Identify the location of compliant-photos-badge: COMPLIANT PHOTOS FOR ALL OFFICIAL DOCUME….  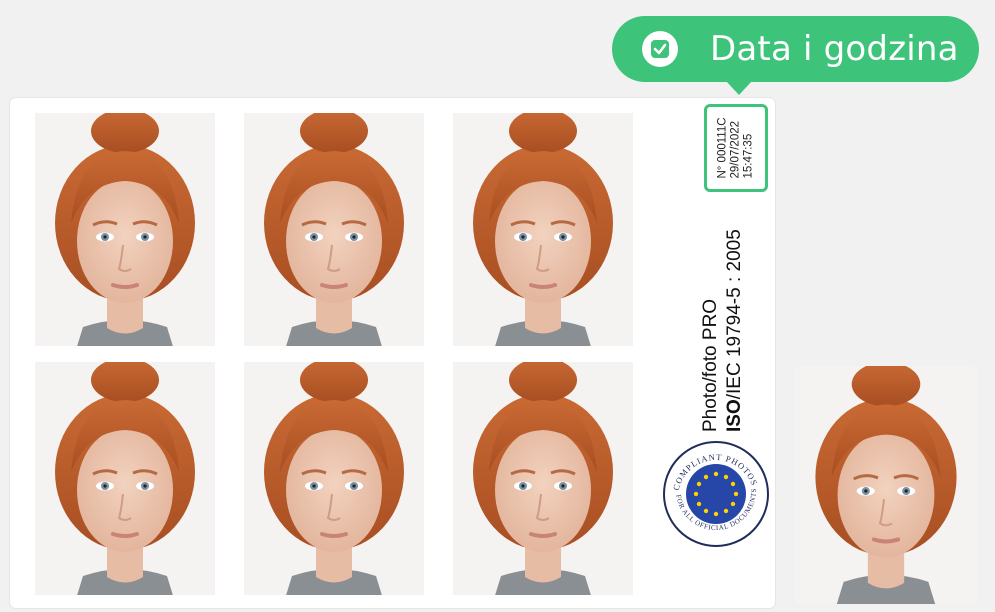
(716, 494).